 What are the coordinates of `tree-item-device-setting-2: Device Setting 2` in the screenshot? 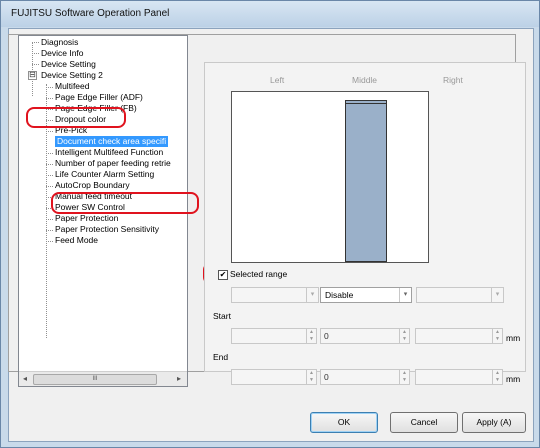 It's located at (72, 75).